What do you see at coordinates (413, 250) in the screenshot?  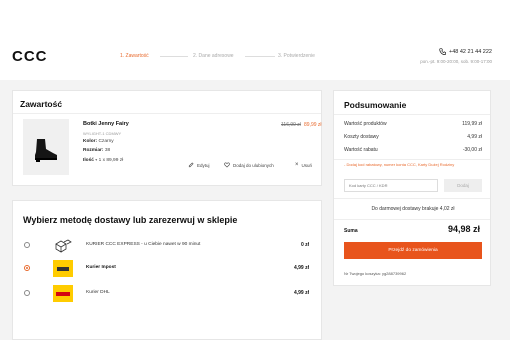 I see `checkout-button: Przejdź do zamówienia` at bounding box center [413, 250].